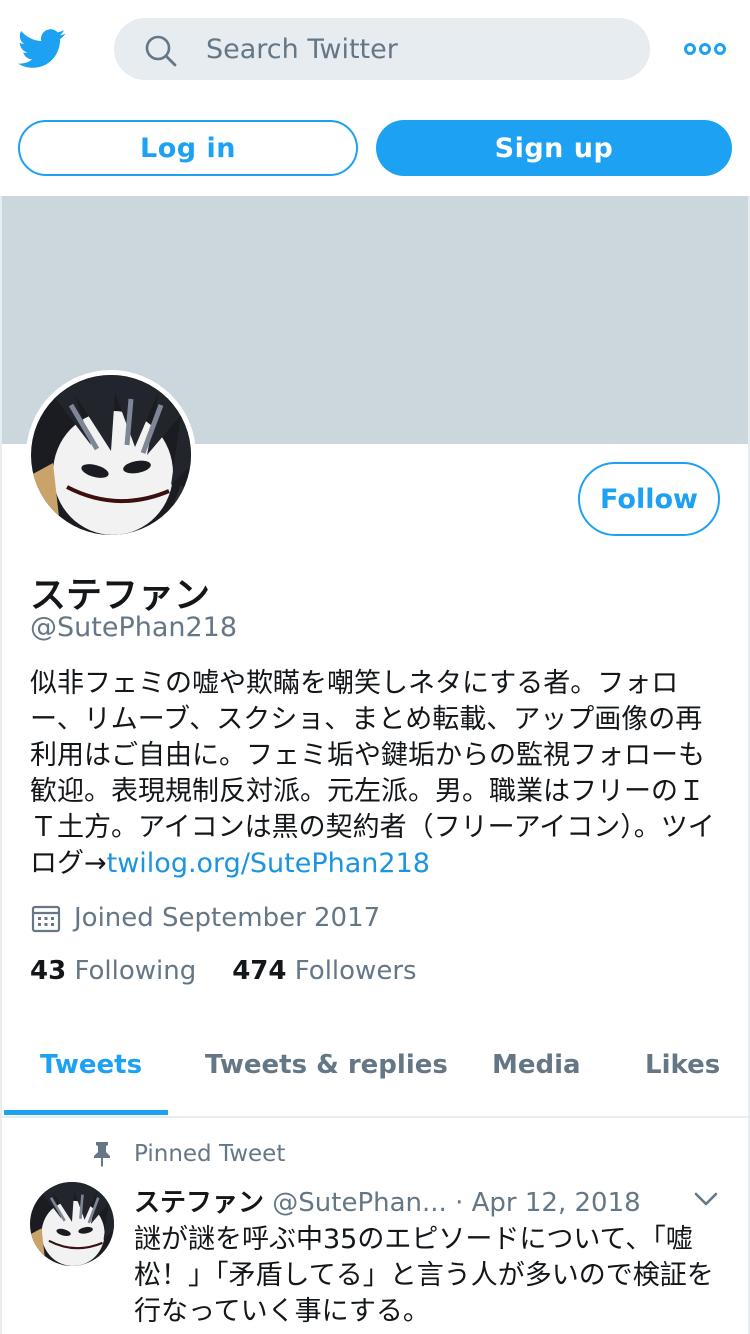 The width and height of the screenshot is (750, 1334). I want to click on top-bar, so click(375, 50).